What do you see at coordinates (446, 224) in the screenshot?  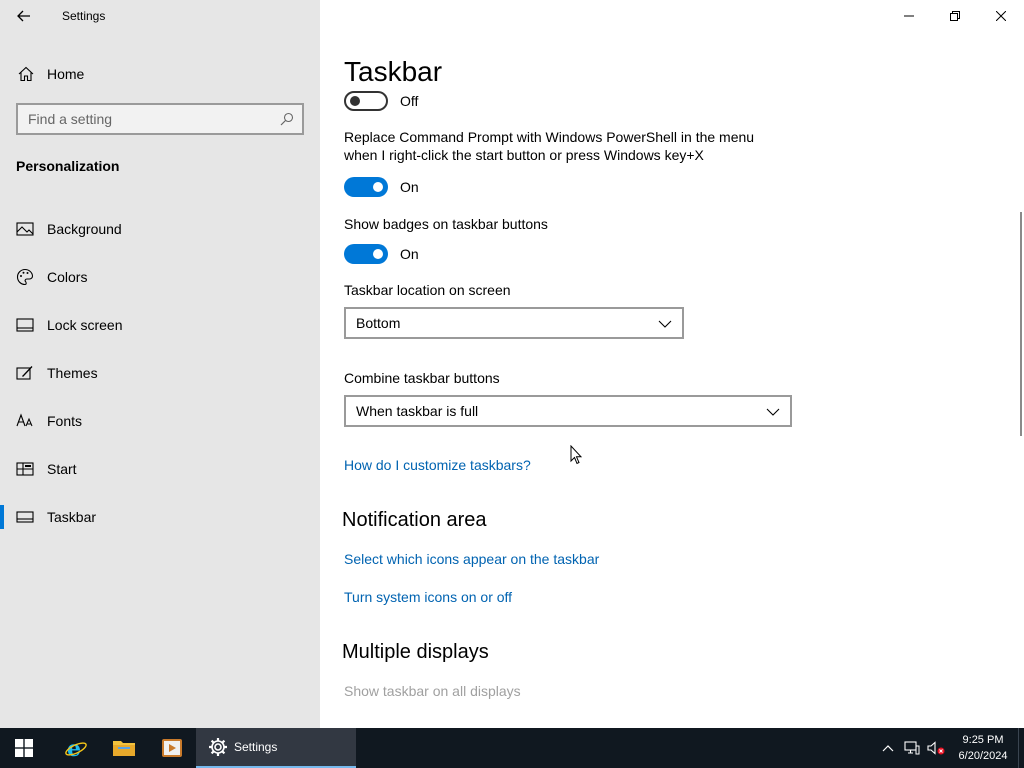 I see `badges-label: Show badges on taskbar buttons` at bounding box center [446, 224].